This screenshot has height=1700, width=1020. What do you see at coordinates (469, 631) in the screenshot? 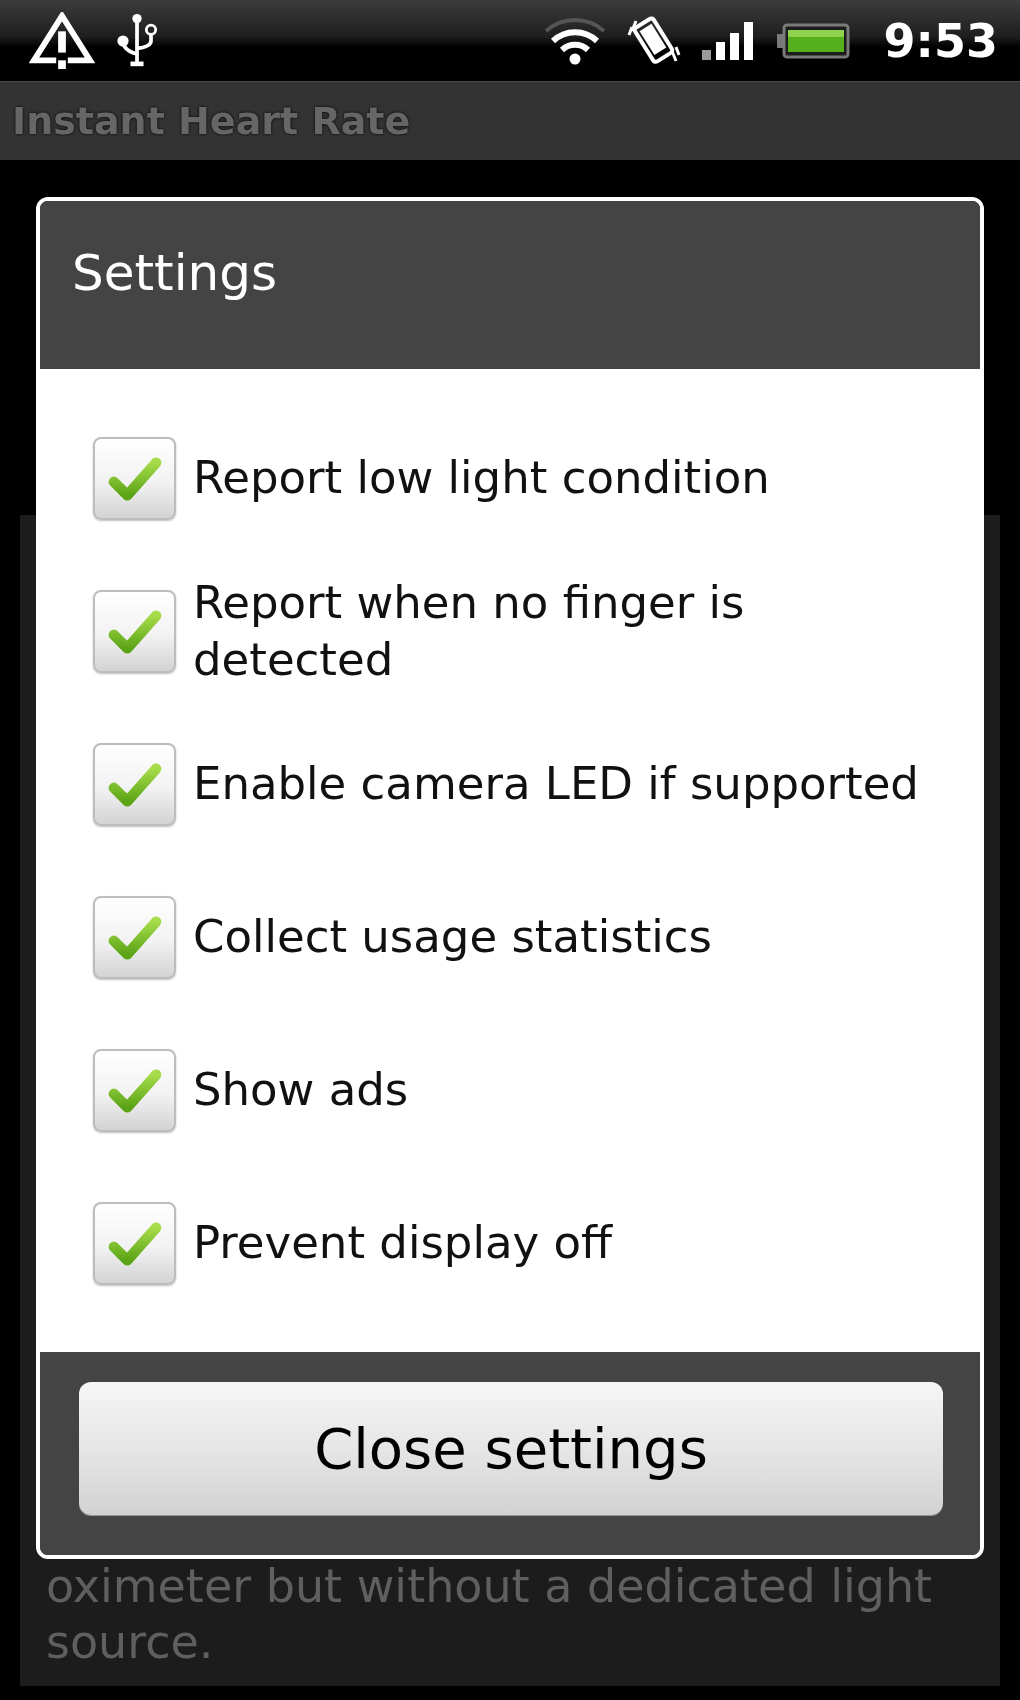
I see `option-label: Report when no finger is detected` at bounding box center [469, 631].